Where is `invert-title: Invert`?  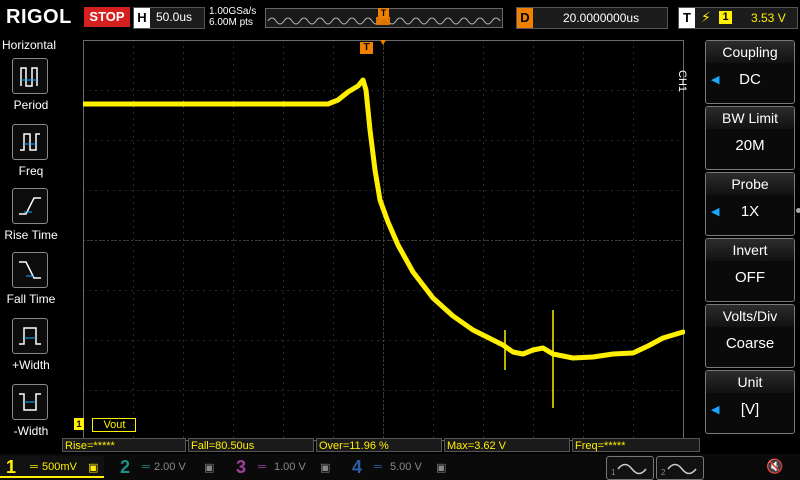
invert-title: Invert is located at coordinates (750, 250).